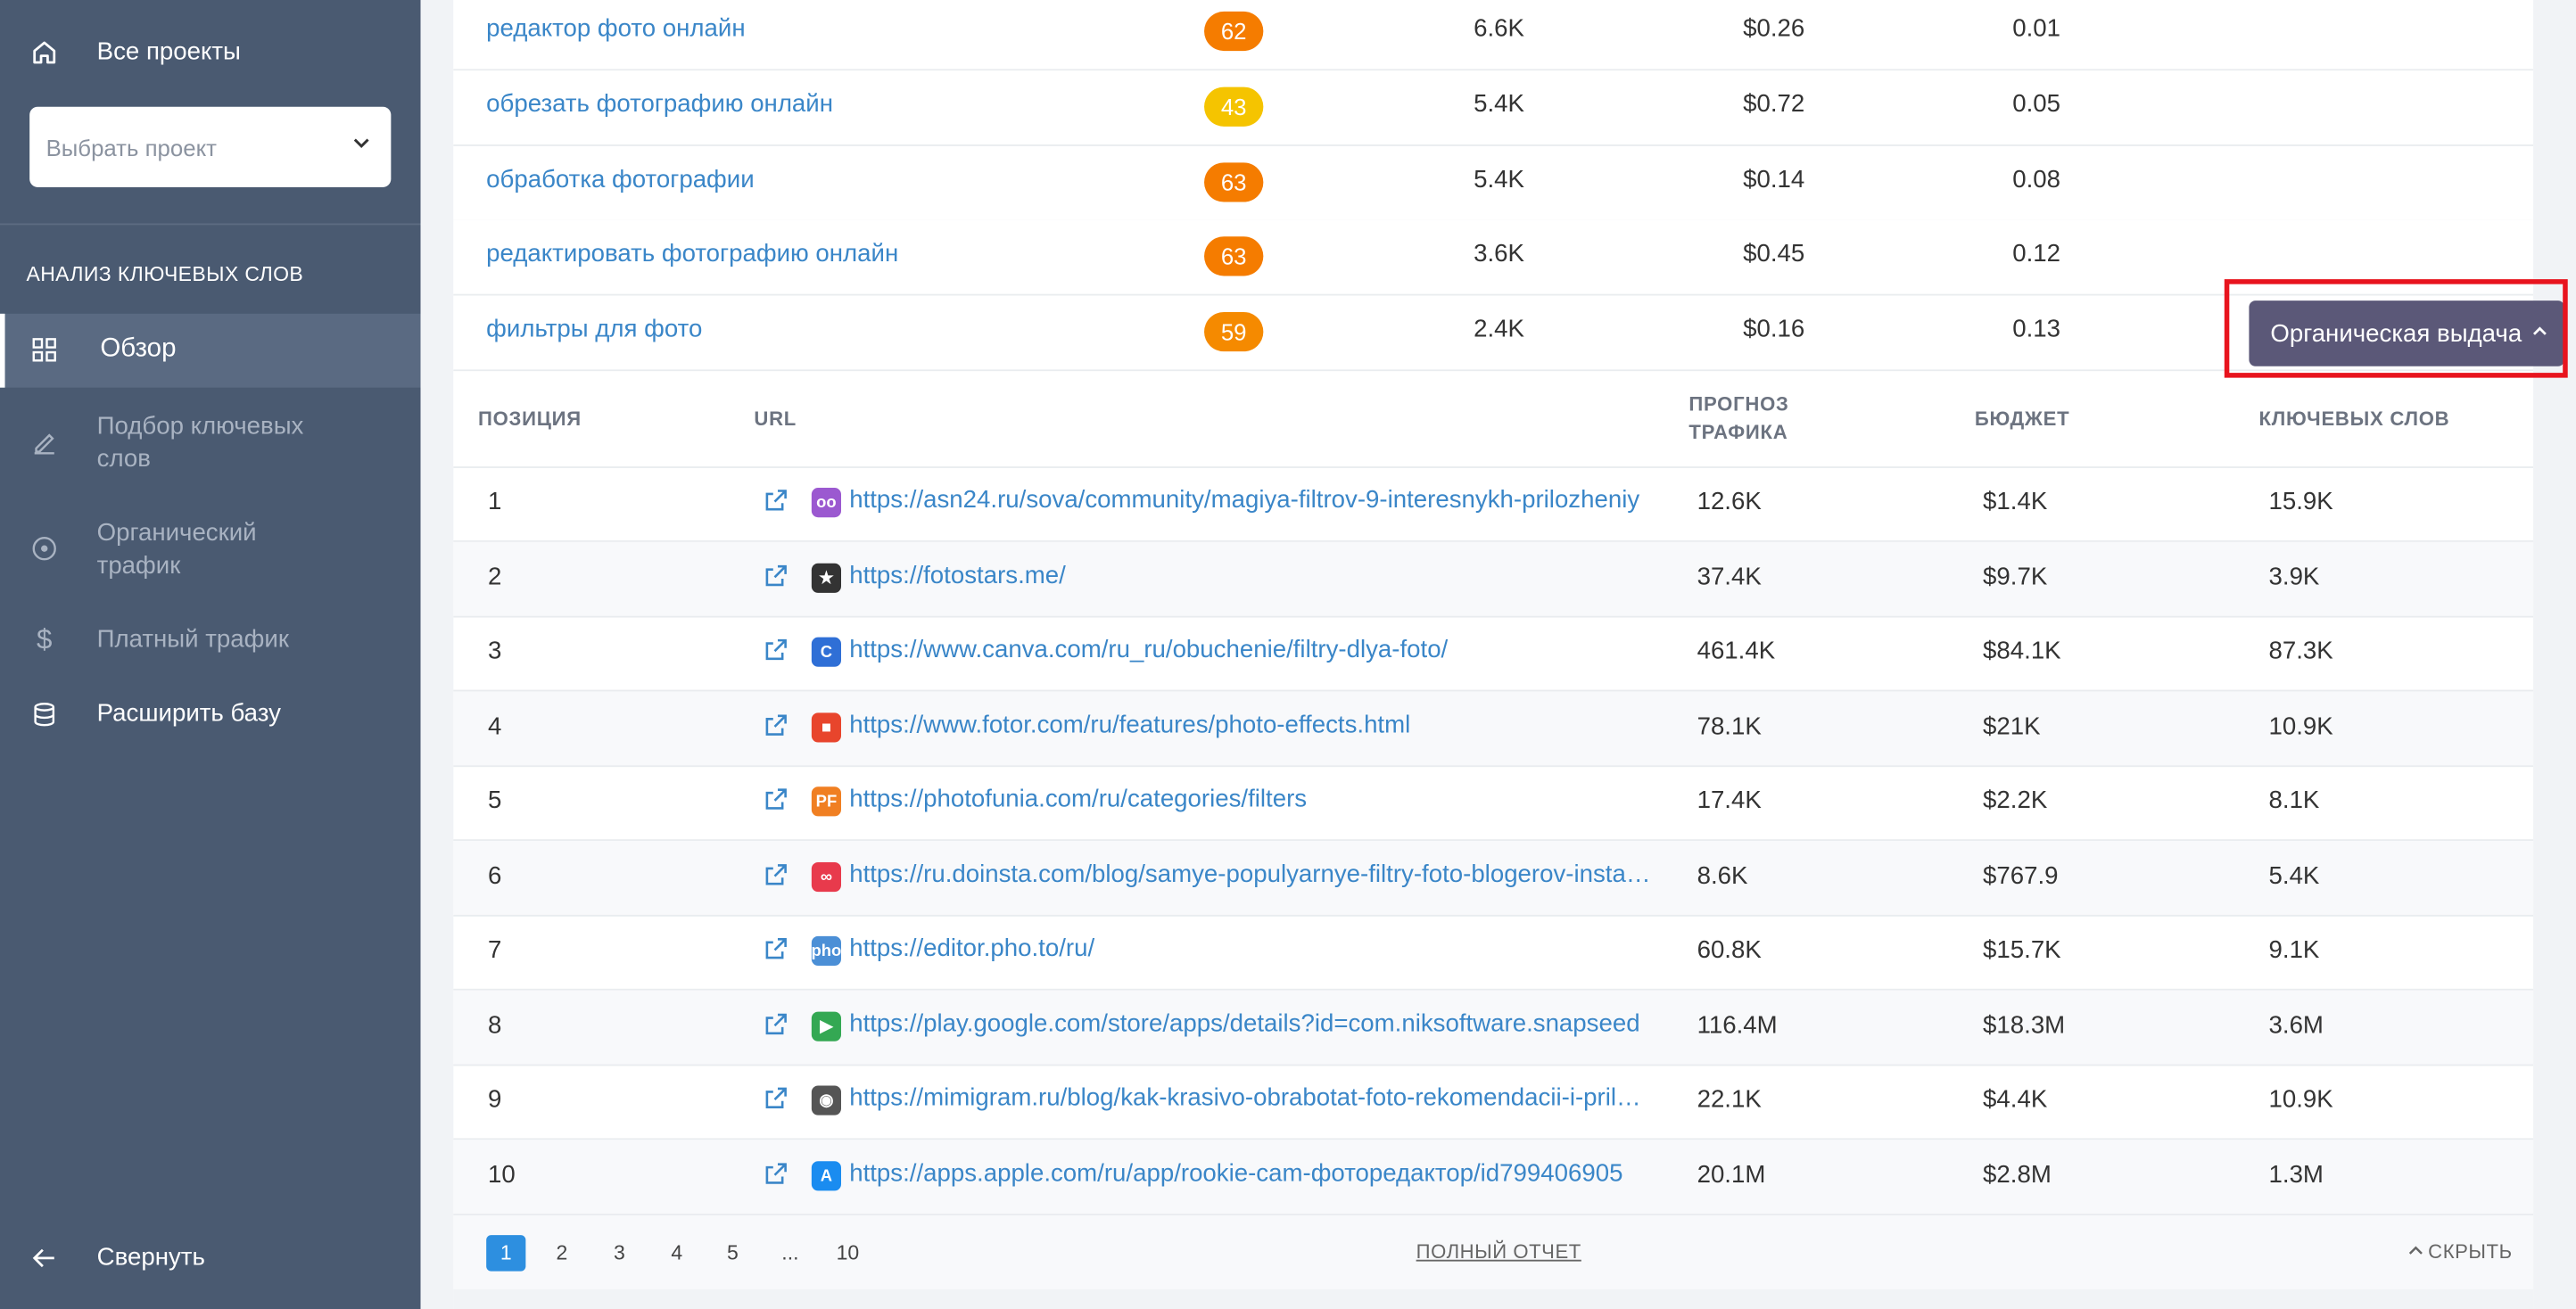 The width and height of the screenshot is (2576, 1309). What do you see at coordinates (2296, 1026) in the screenshot?
I see `keywords-cell: 3.6M` at bounding box center [2296, 1026].